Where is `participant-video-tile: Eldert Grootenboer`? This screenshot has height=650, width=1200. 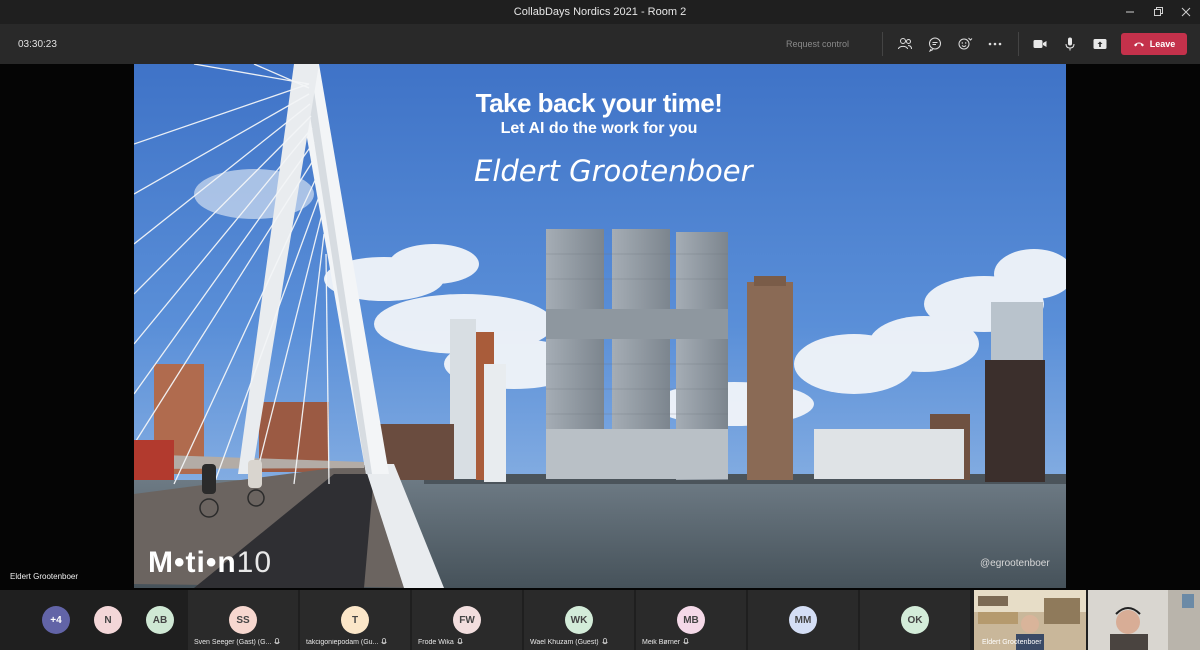
participant-video-tile: Eldert Grootenboer is located at coordinates (1030, 620).